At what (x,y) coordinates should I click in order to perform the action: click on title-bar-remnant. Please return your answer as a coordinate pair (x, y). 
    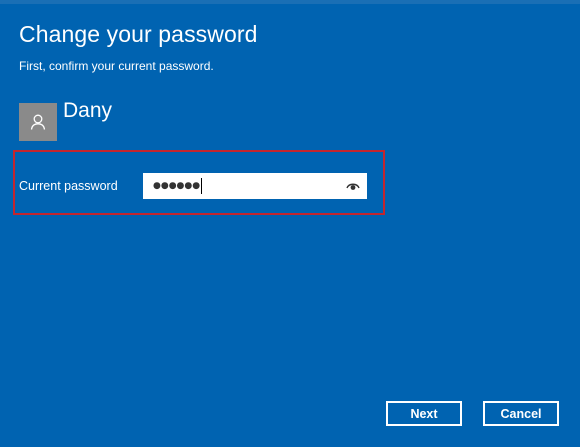
    Looking at the image, I should click on (290, 2).